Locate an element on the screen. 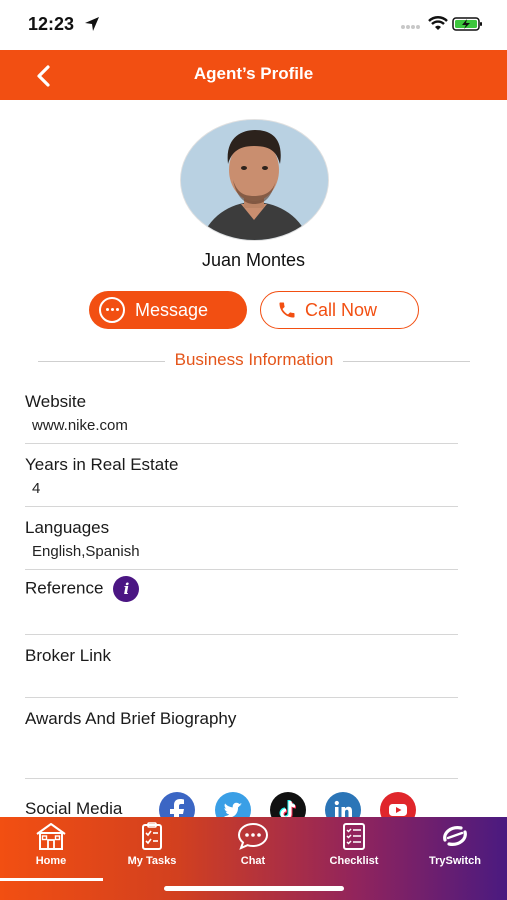 The height and width of the screenshot is (900, 507). field-label: Reference is located at coordinates (64, 588).